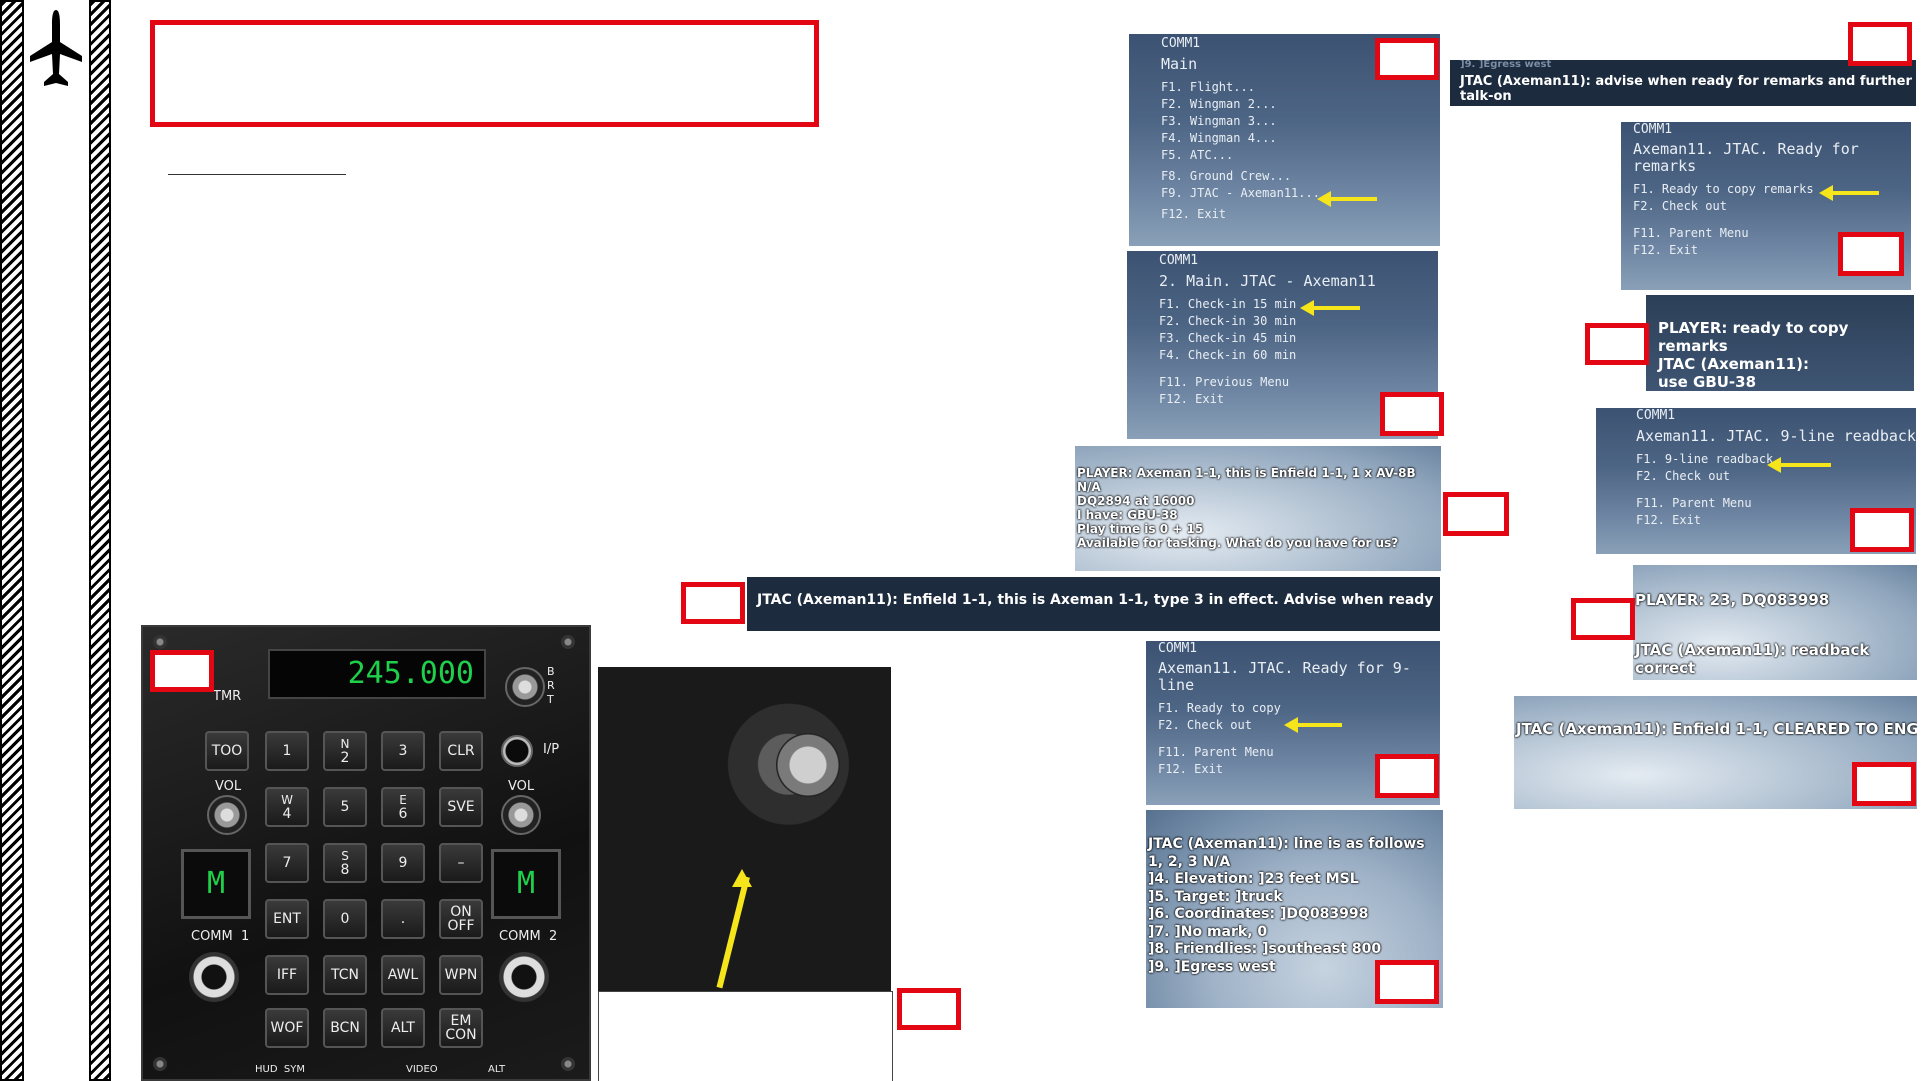  I want to click on on-off-key: ON OFF, so click(461, 919).